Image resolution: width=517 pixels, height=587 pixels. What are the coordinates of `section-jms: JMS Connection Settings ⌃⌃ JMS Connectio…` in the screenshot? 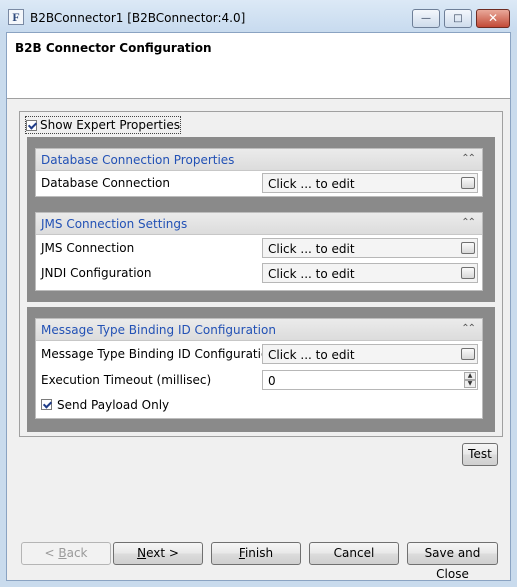 It's located at (259, 251).